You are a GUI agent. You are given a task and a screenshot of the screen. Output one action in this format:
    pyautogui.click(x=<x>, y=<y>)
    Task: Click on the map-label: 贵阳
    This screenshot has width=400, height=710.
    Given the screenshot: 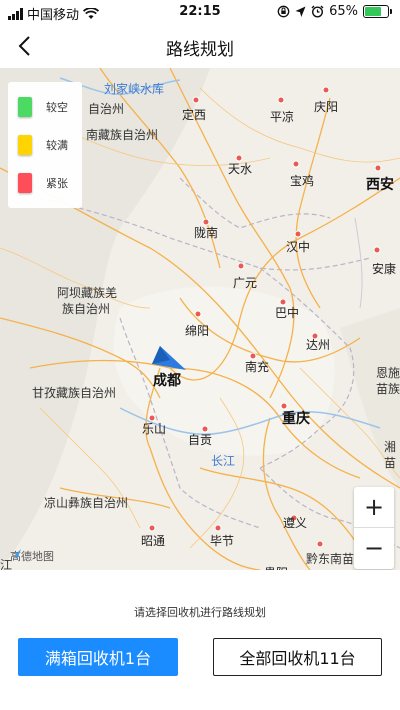 What is the action you would take?
    pyautogui.click(x=276, y=567)
    